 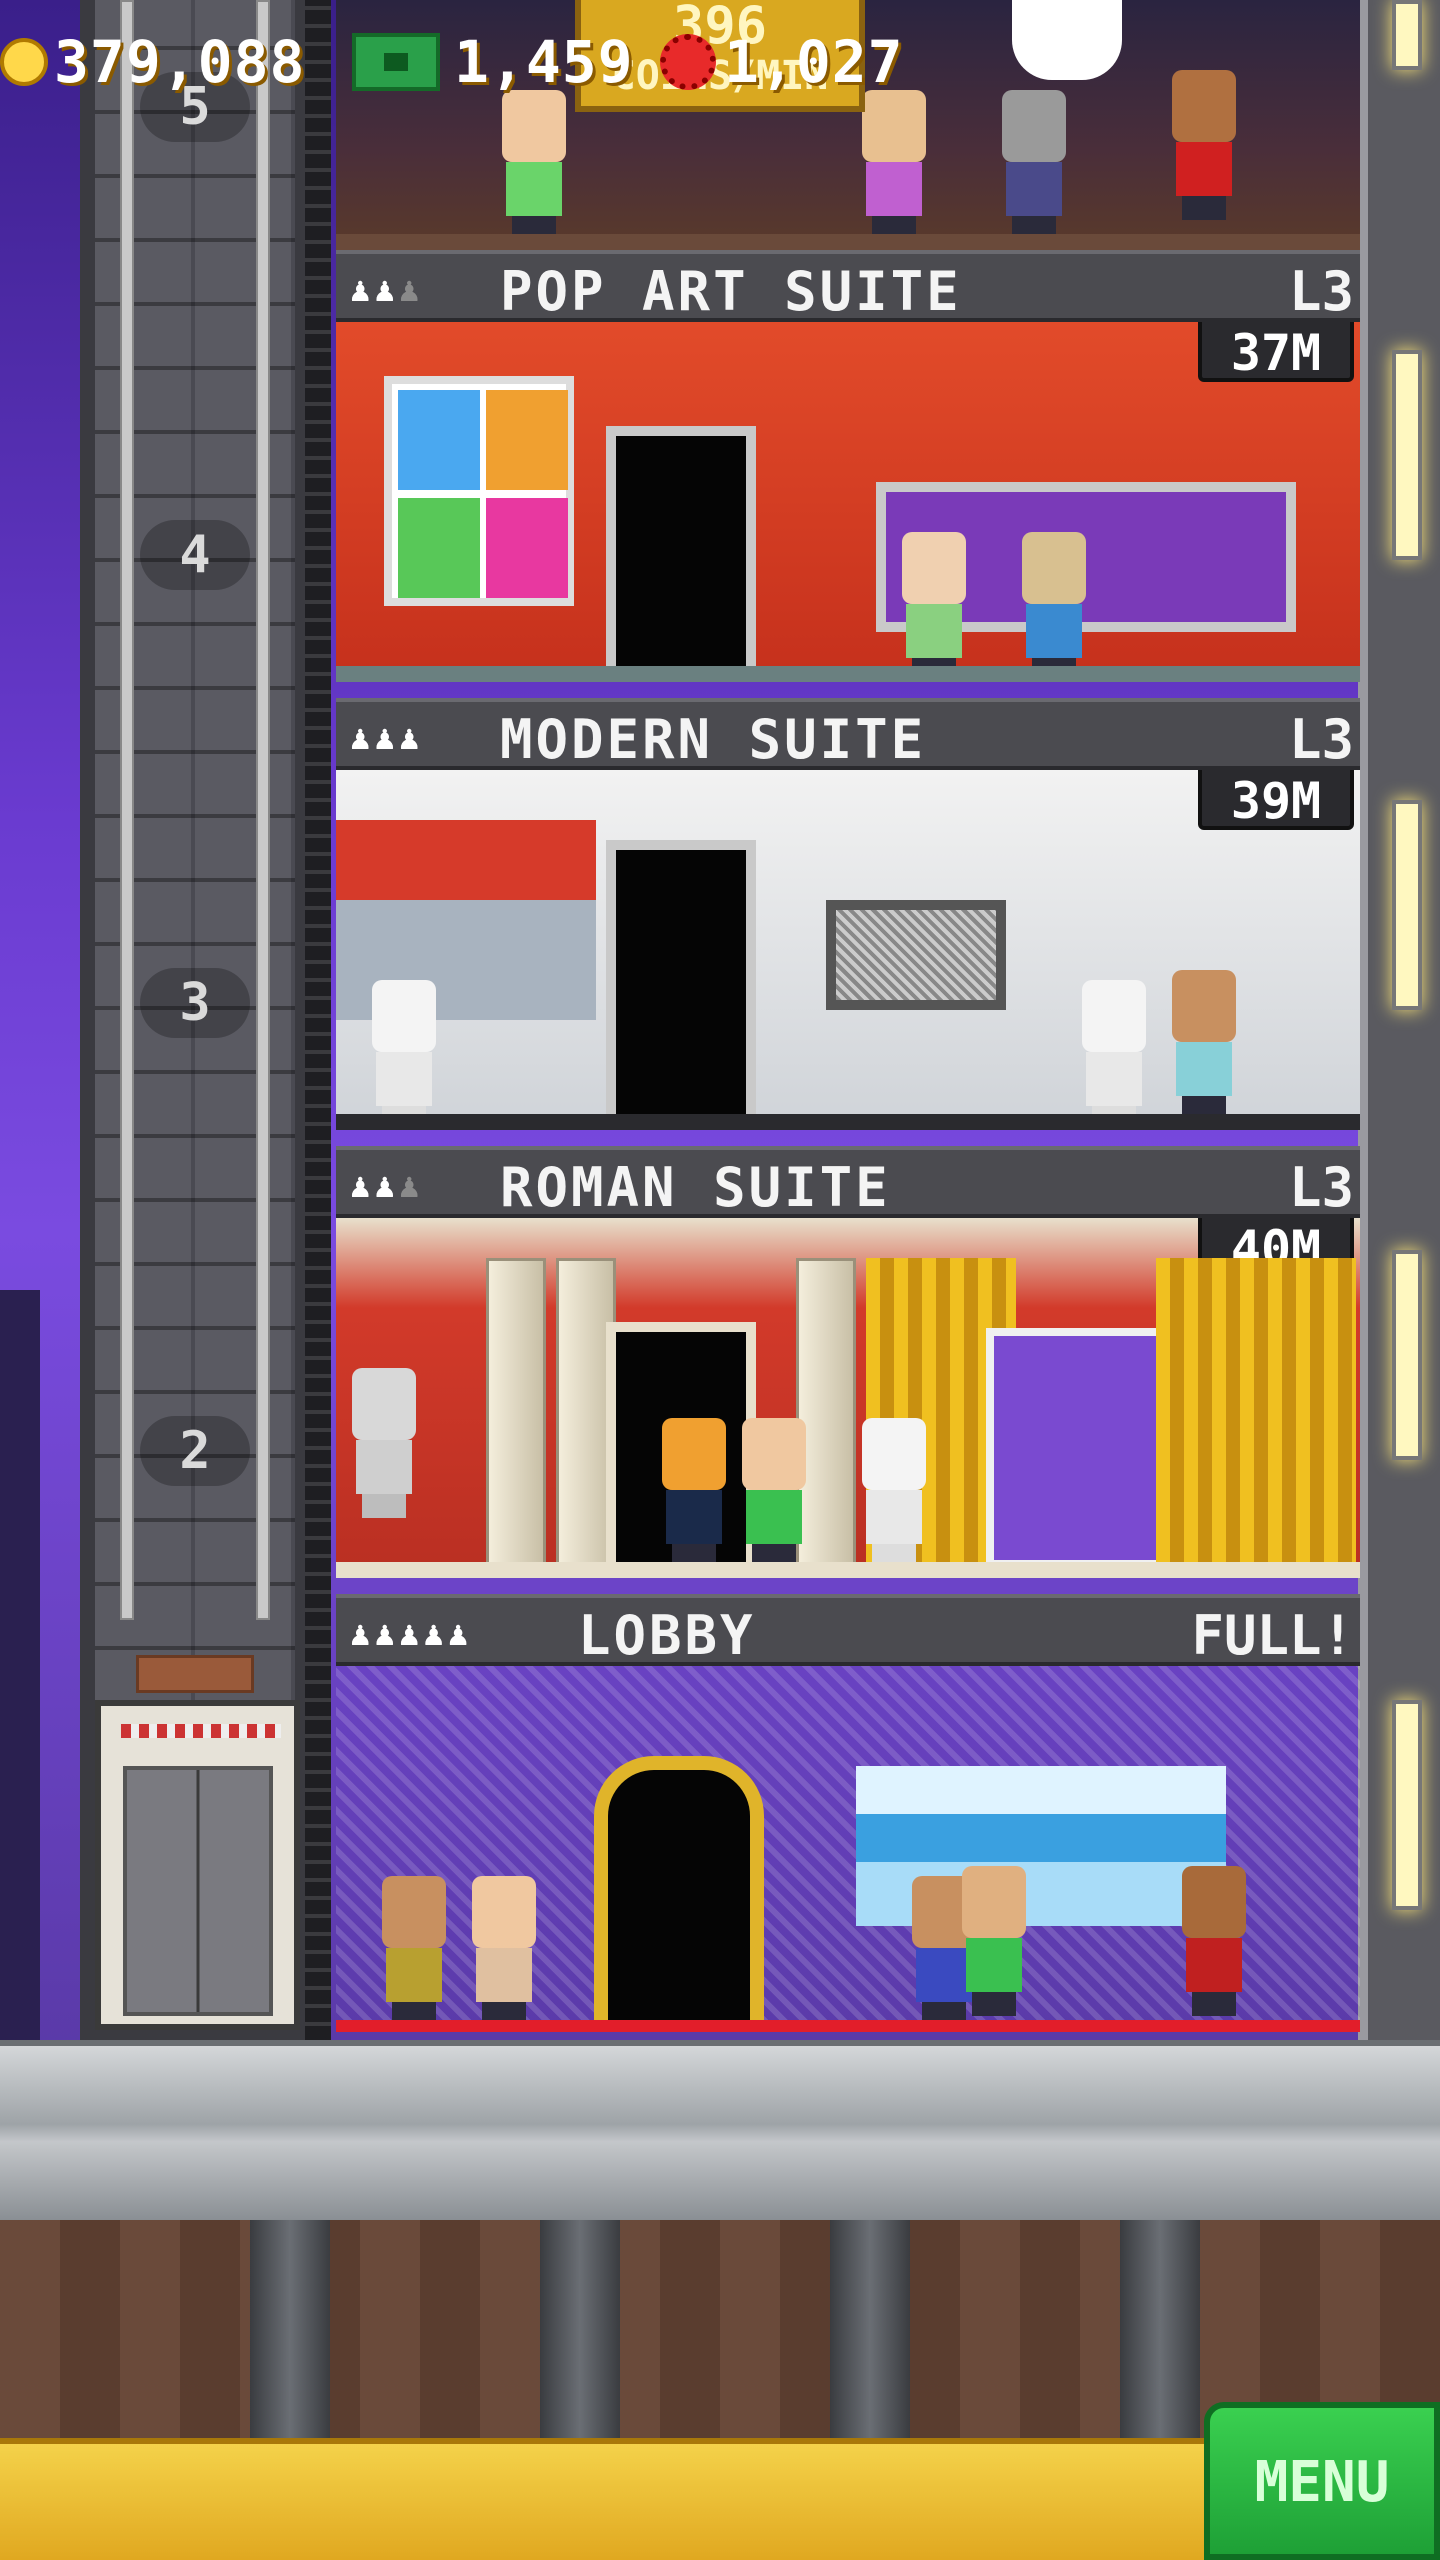 I want to click on points-counter: 1,027, so click(x=782, y=62).